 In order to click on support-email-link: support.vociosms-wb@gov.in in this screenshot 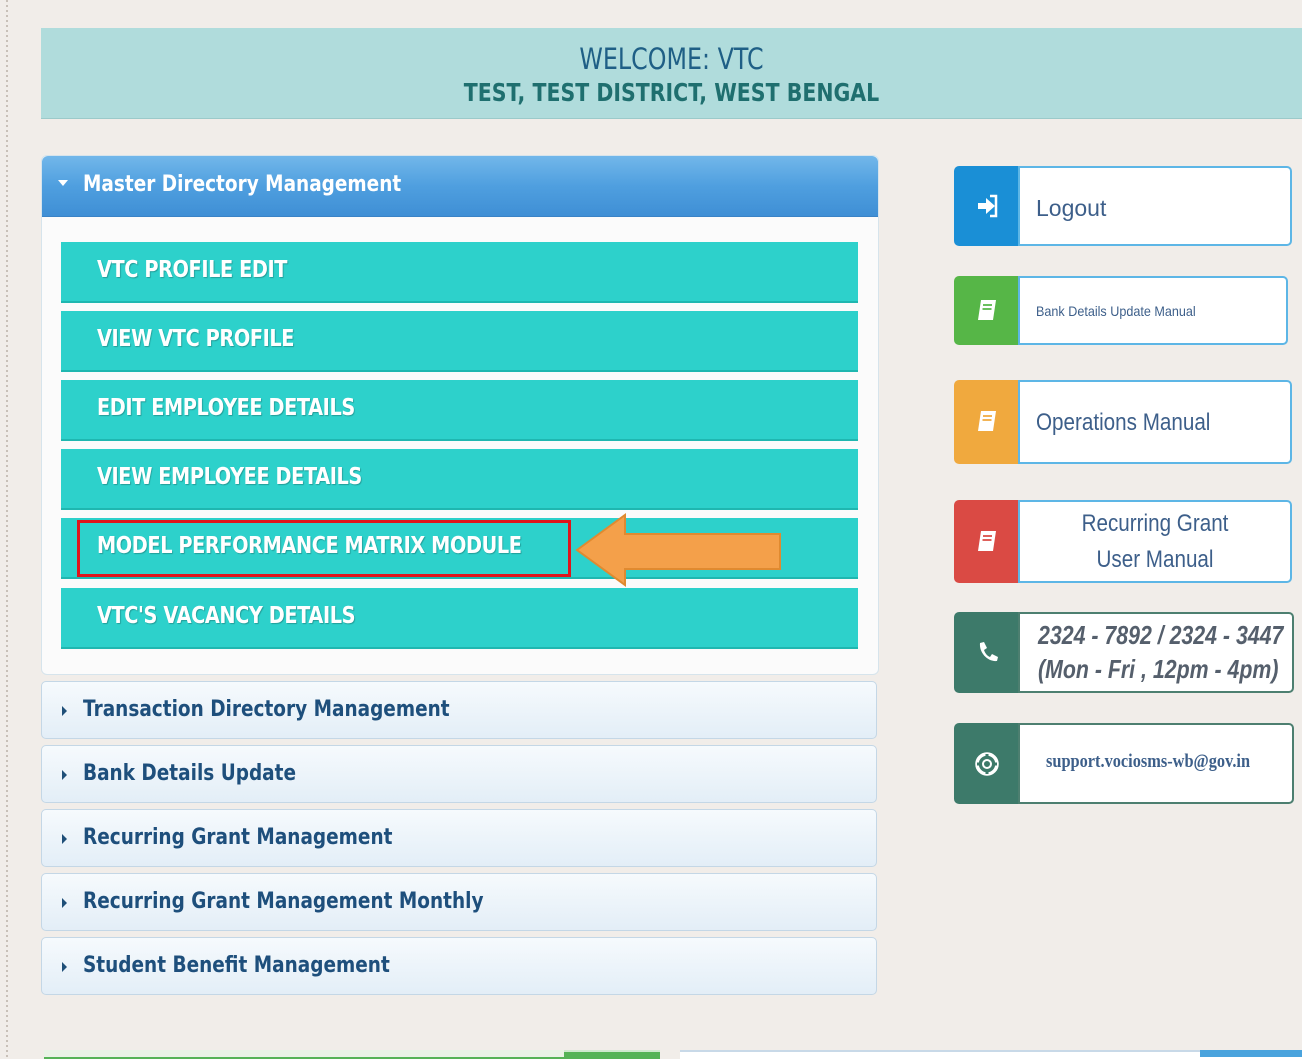, I will do `click(1124, 763)`.